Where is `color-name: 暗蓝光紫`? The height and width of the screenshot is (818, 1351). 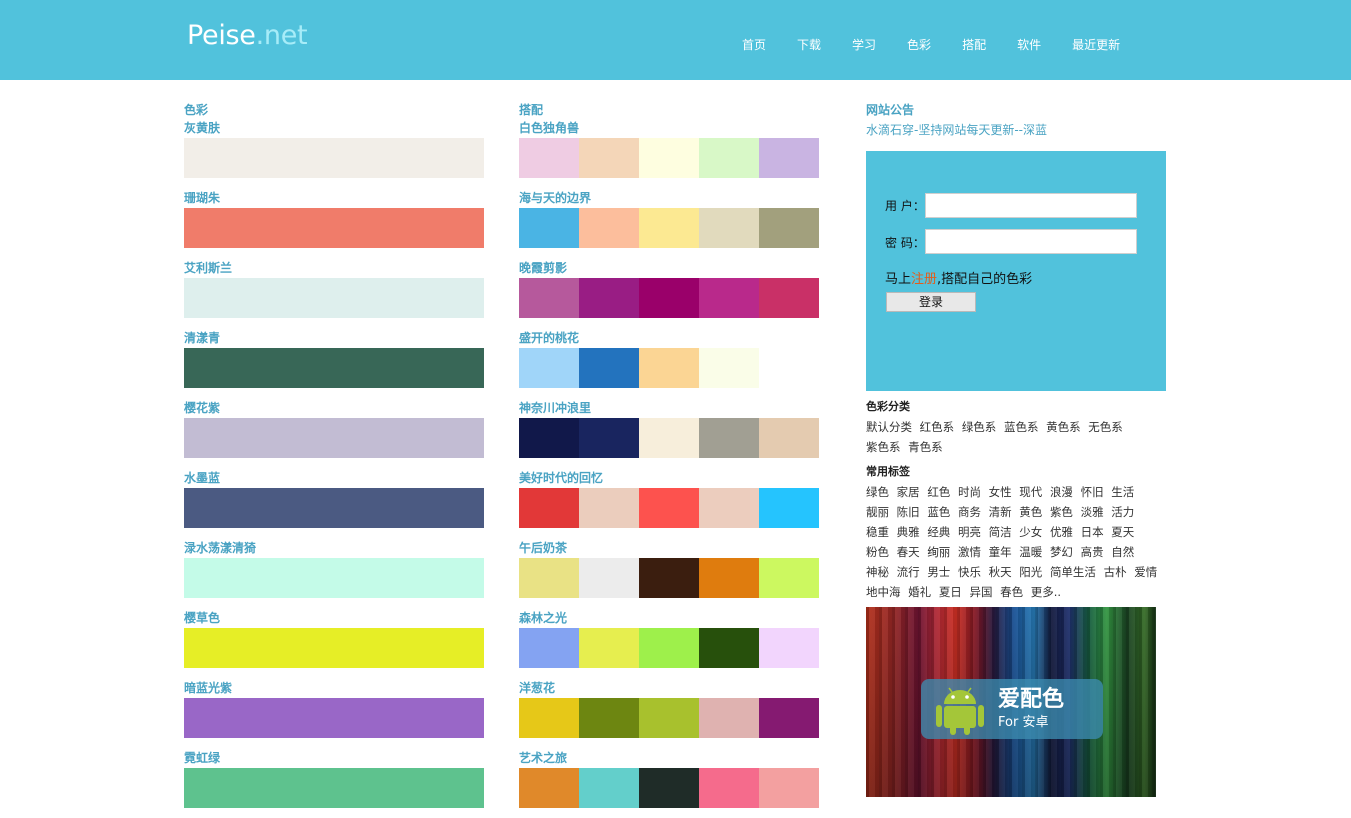
color-name: 暗蓝光紫 is located at coordinates (334, 687).